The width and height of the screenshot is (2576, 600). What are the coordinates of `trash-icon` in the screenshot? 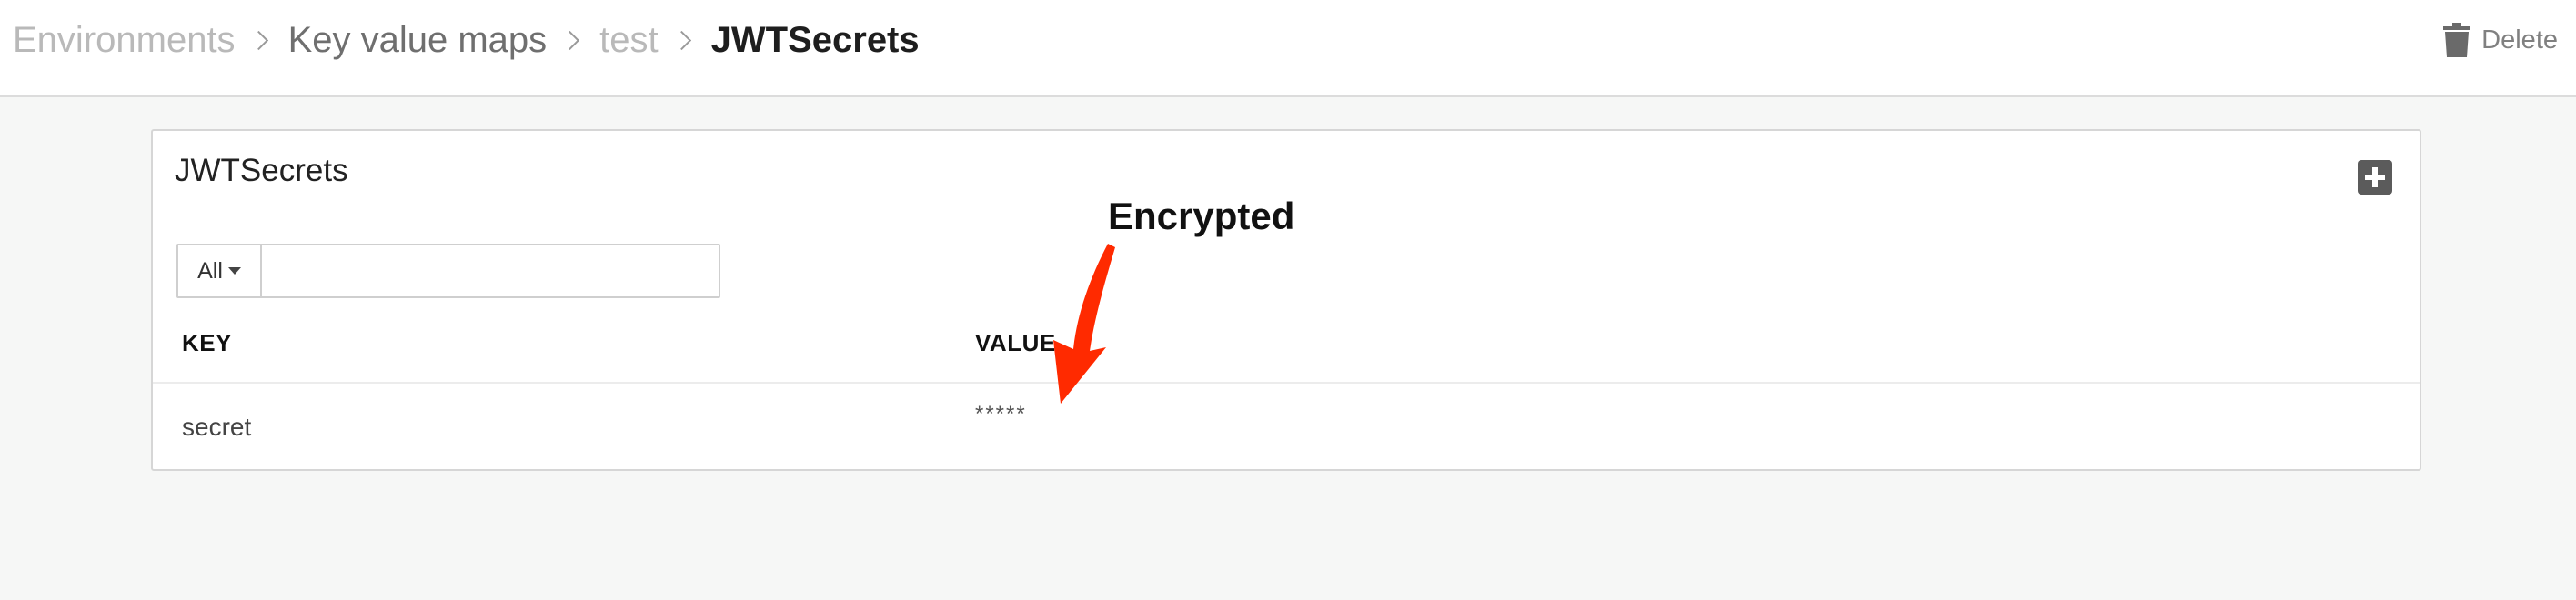 It's located at (2457, 40).